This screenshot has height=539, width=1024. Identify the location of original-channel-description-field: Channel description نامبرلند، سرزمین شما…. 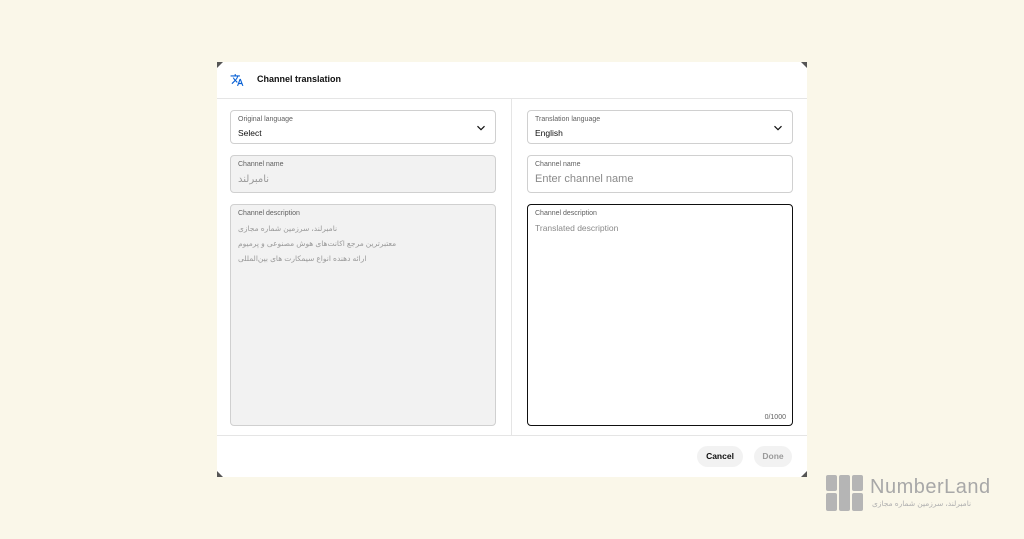
(363, 315).